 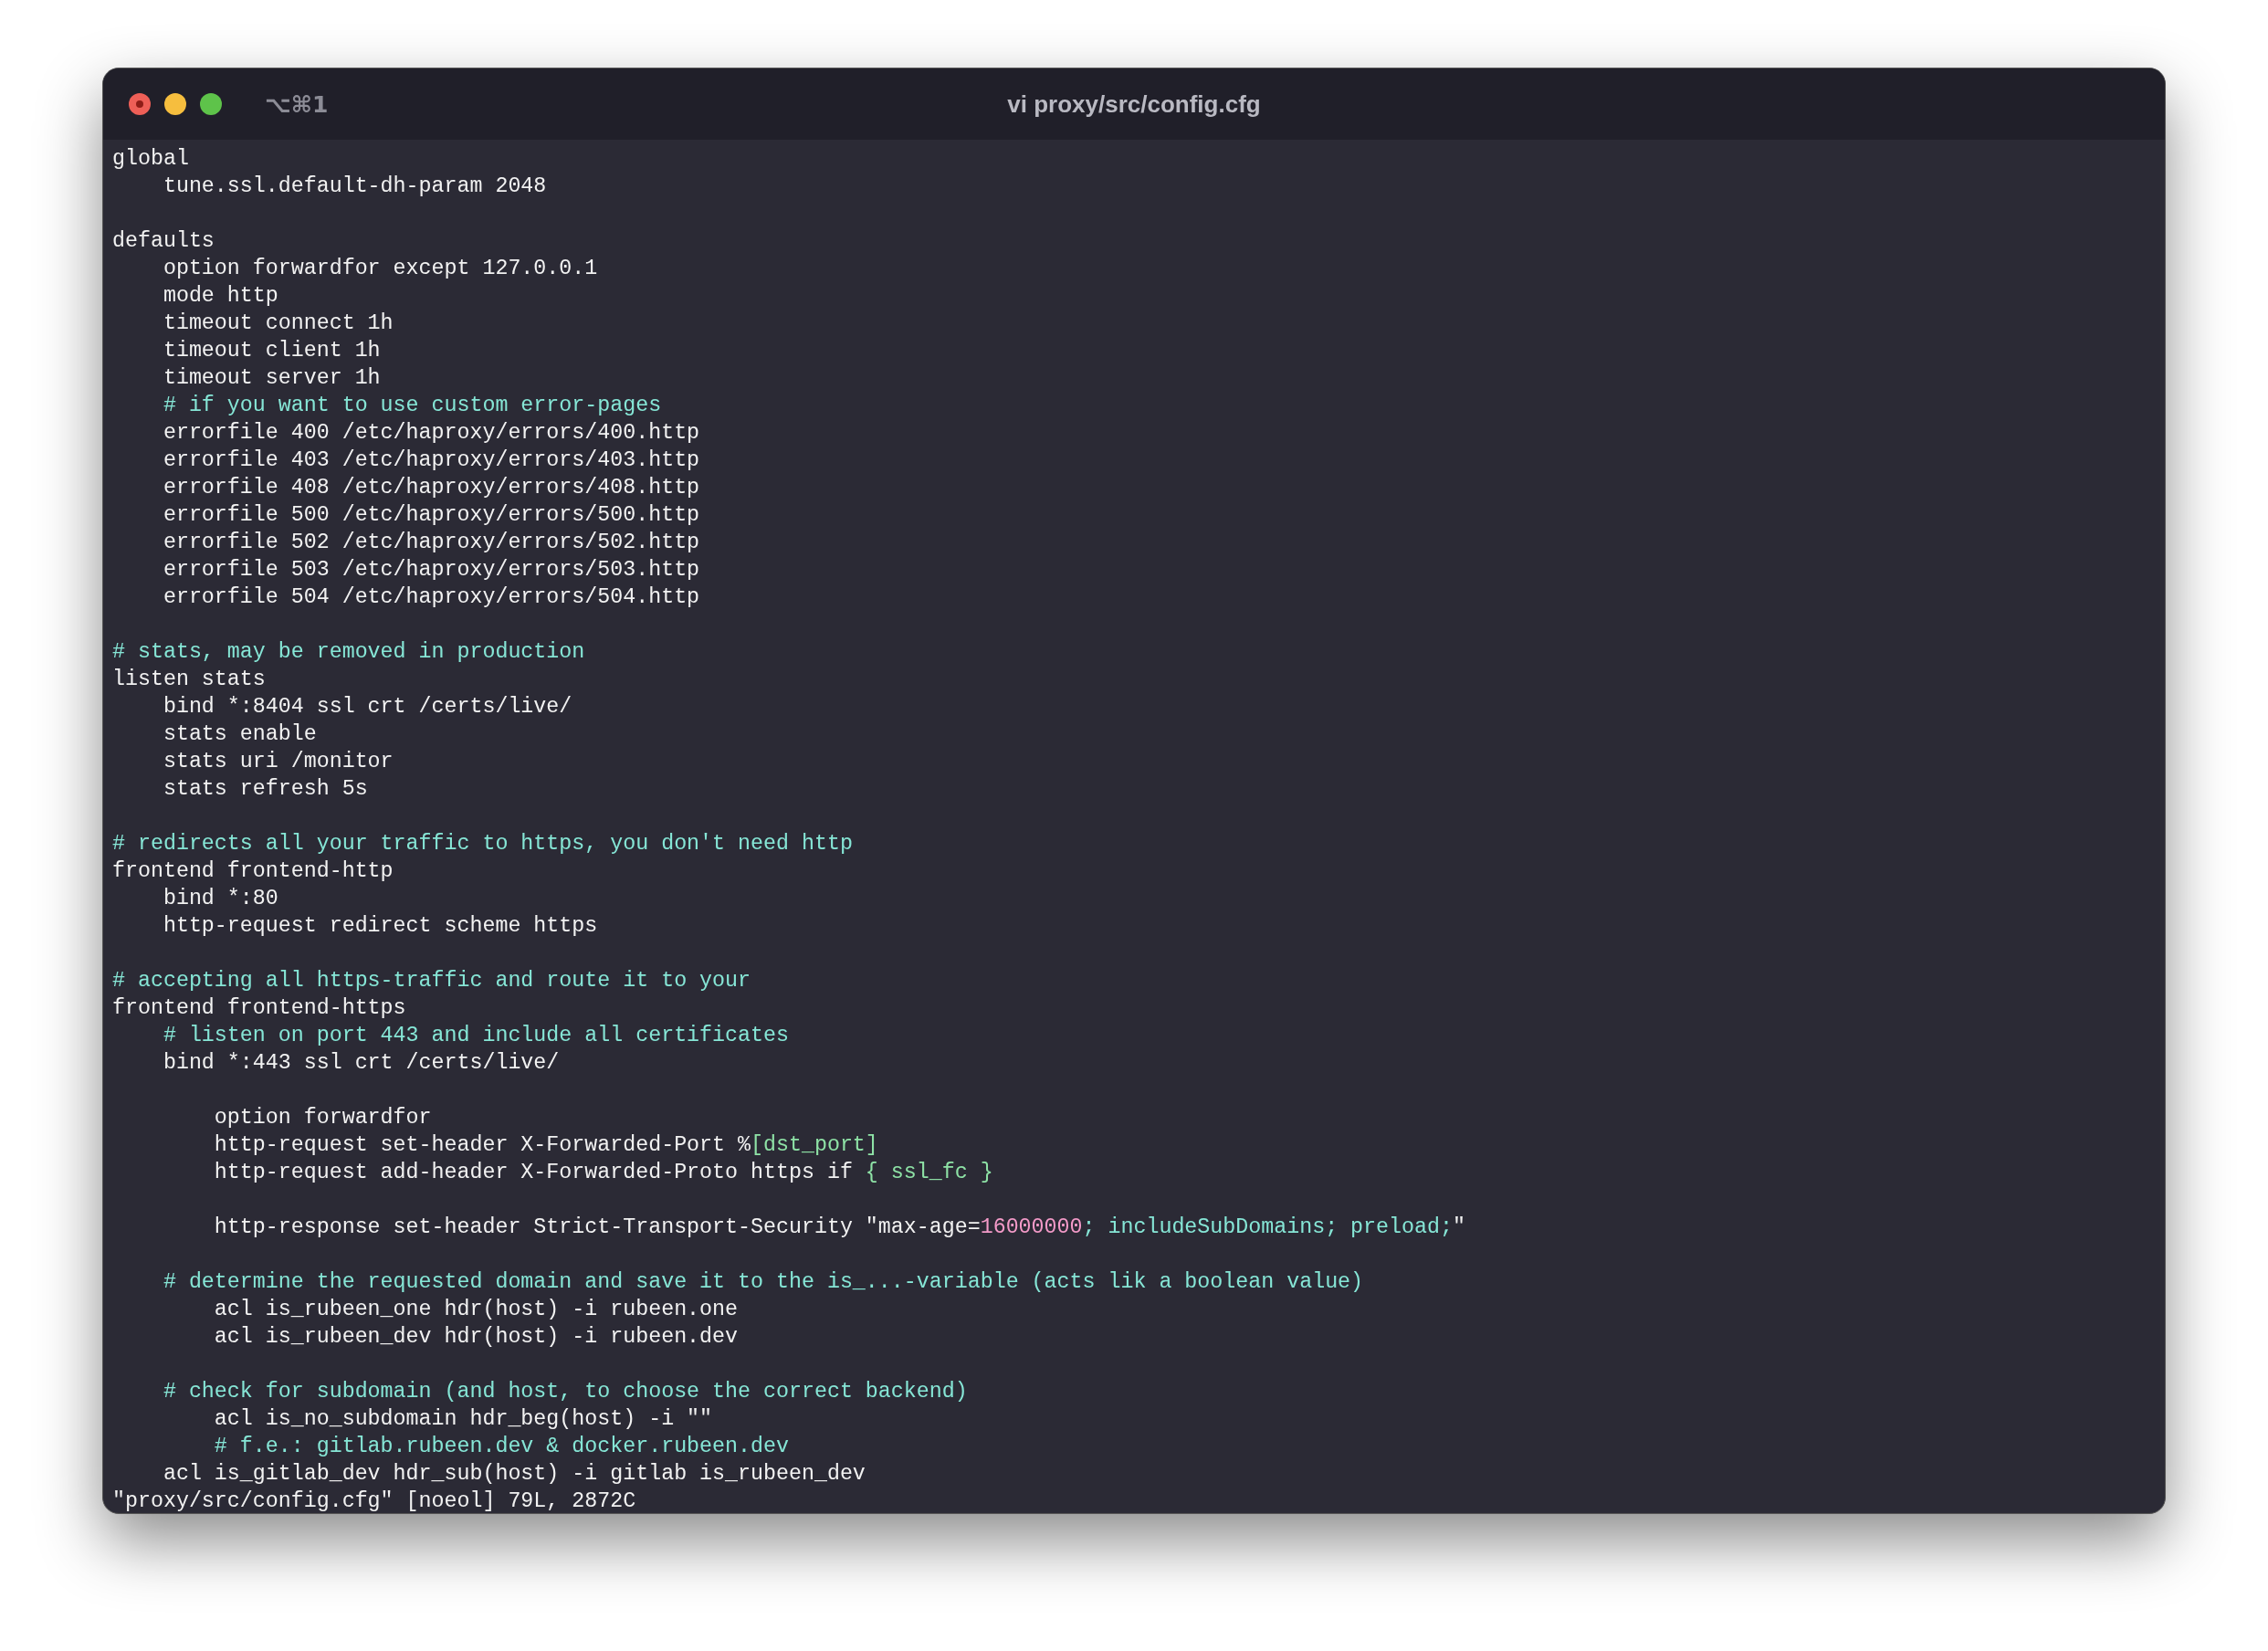 I want to click on code-line: errorfile 500 /etc/haproxy/errors/500.http, so click(x=431, y=515).